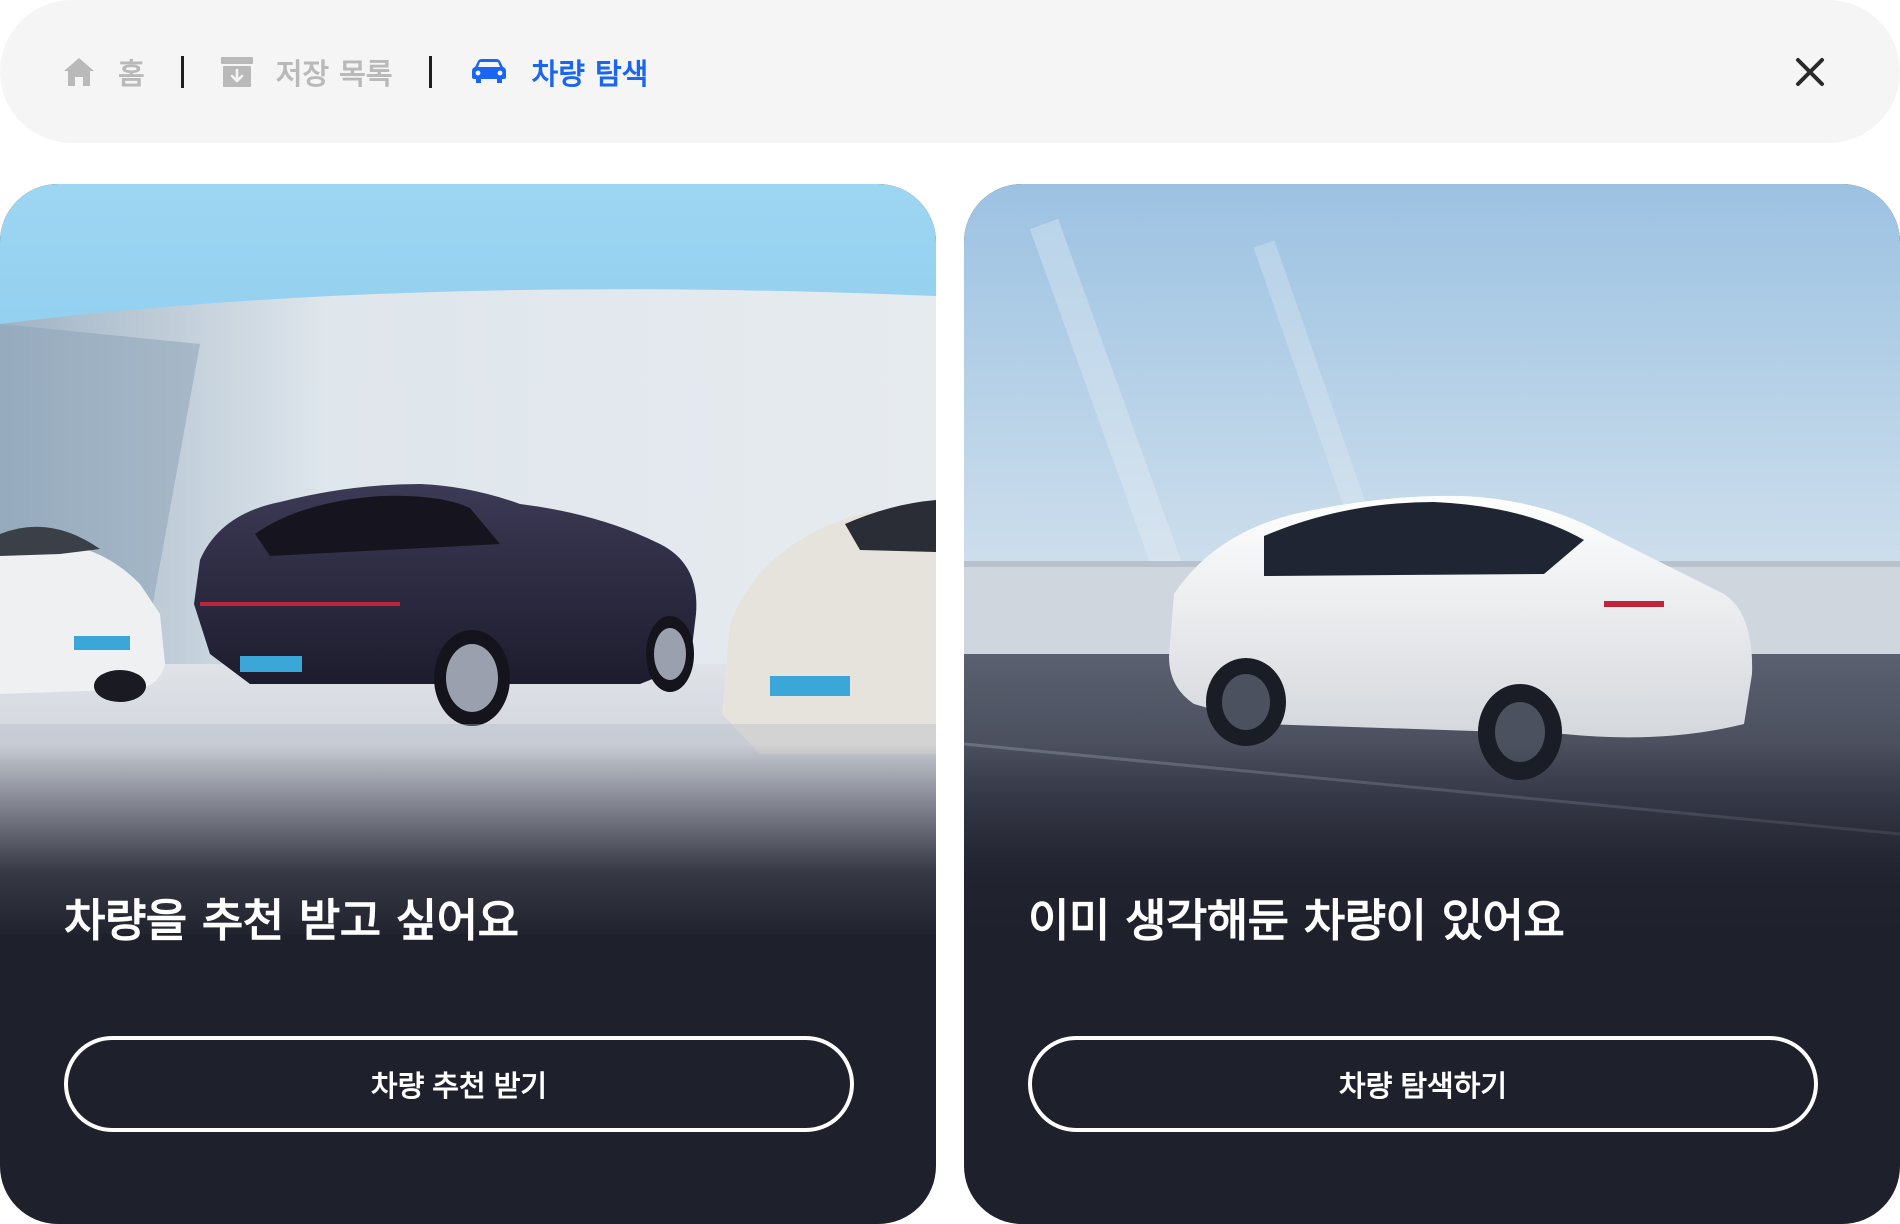  Describe the element at coordinates (334, 73) in the screenshot. I see `nav-item-saved-list-label: 저장 목록` at that location.